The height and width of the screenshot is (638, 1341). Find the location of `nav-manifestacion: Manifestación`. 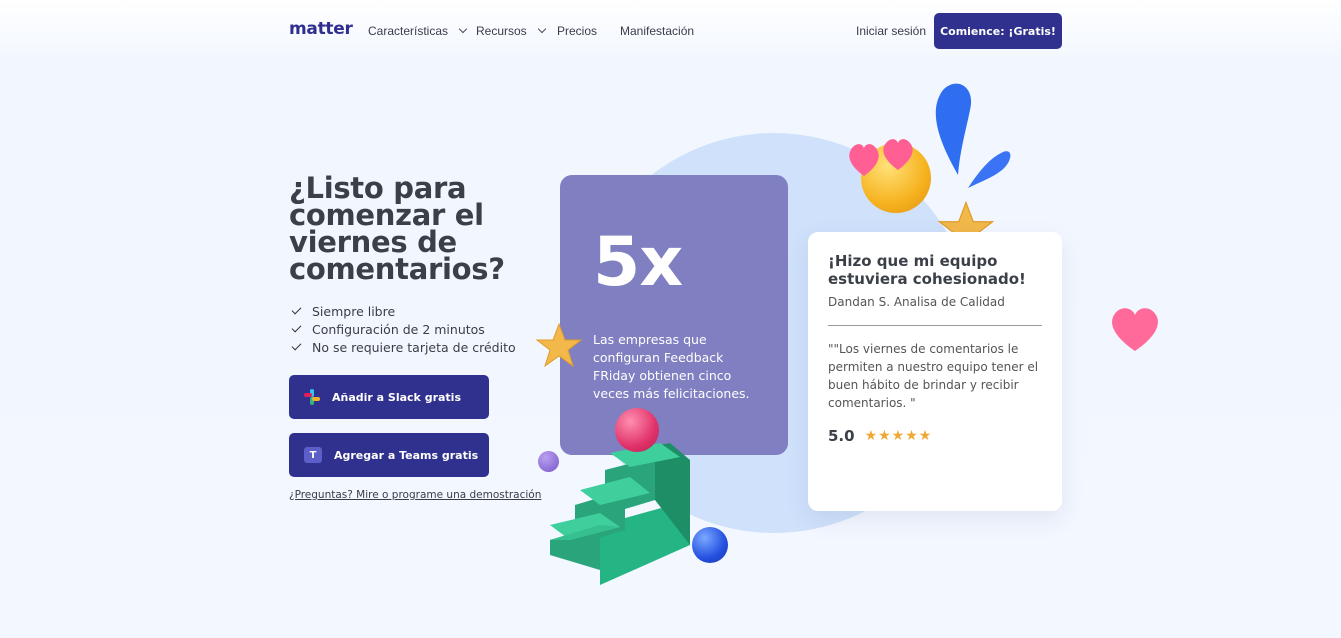

nav-manifestacion: Manifestación is located at coordinates (657, 31).